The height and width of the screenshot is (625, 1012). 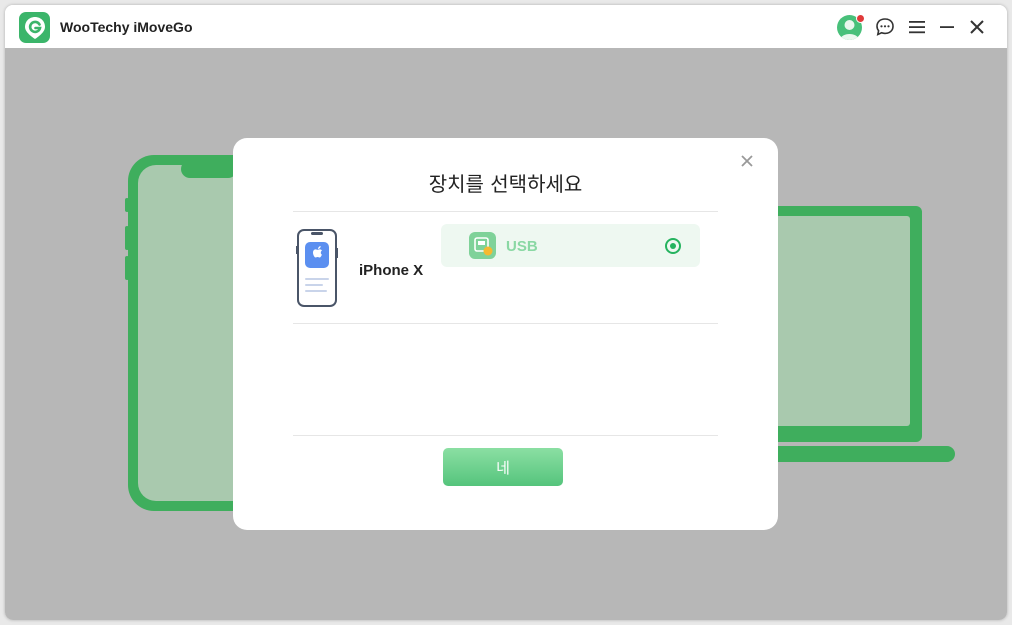 I want to click on title-bar: WooTechy iMoveGo, so click(x=506, y=26).